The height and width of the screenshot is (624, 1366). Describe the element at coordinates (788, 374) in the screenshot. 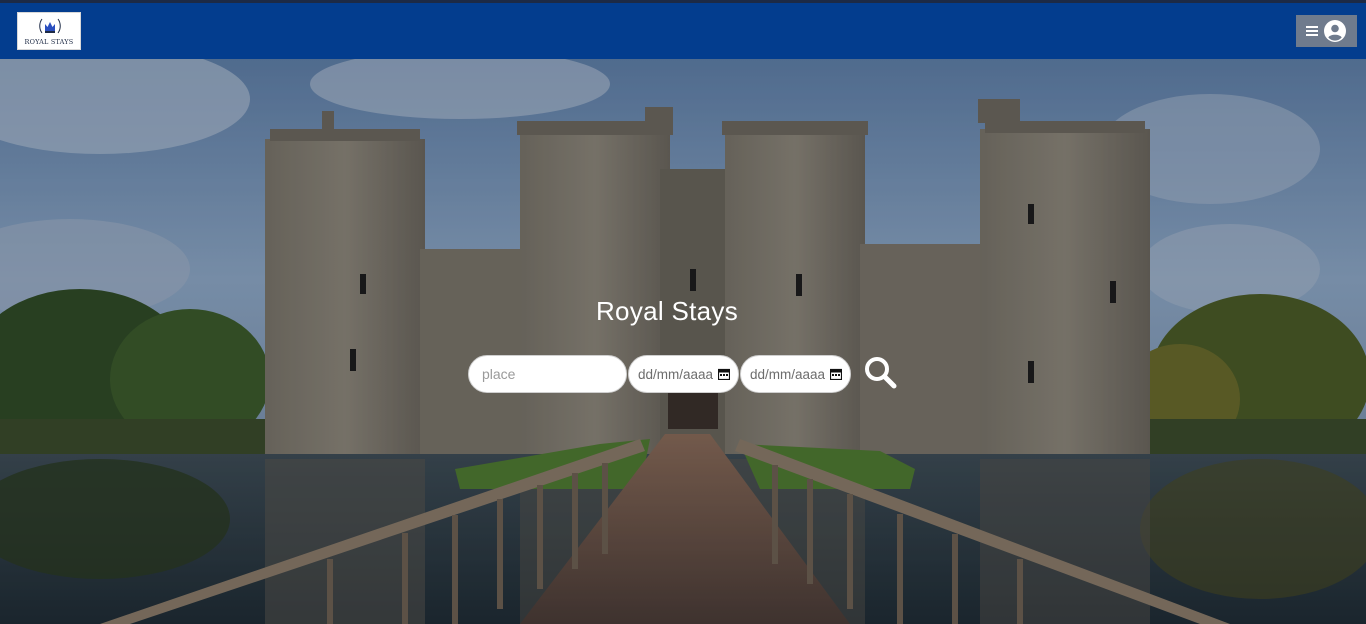

I see `checkout-date-placeholder: dd/mm/aaaa` at that location.